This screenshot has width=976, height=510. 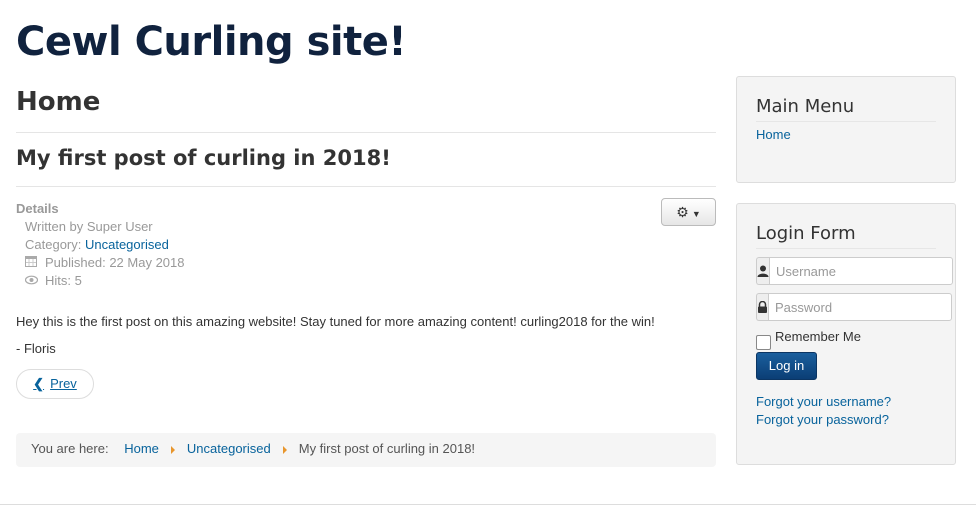 What do you see at coordinates (696, 214) in the screenshot?
I see `caret-down-icon: ▼` at bounding box center [696, 214].